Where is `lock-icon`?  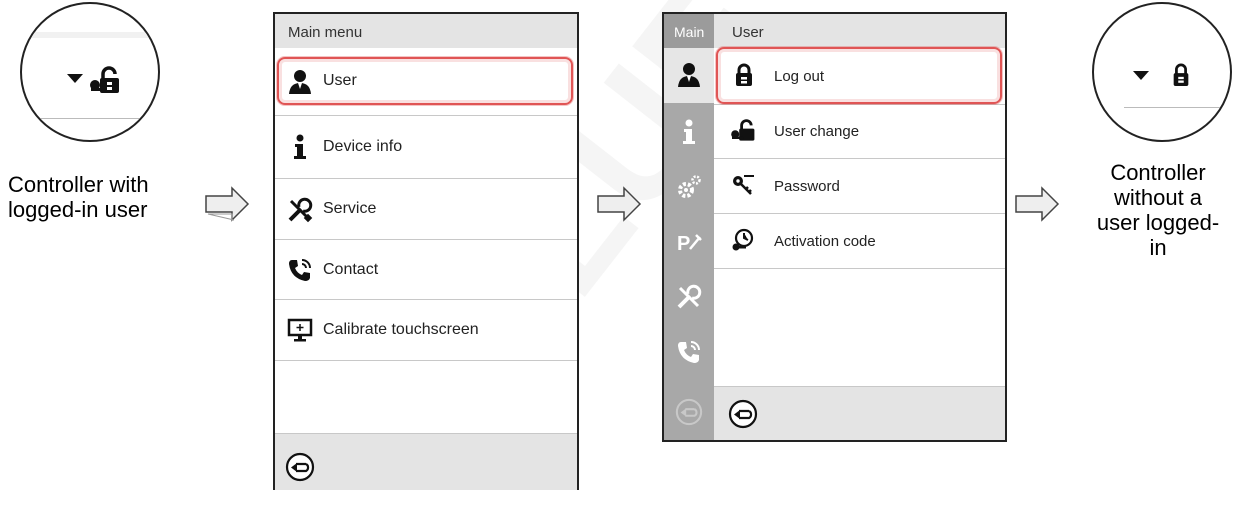 lock-icon is located at coordinates (1181, 74).